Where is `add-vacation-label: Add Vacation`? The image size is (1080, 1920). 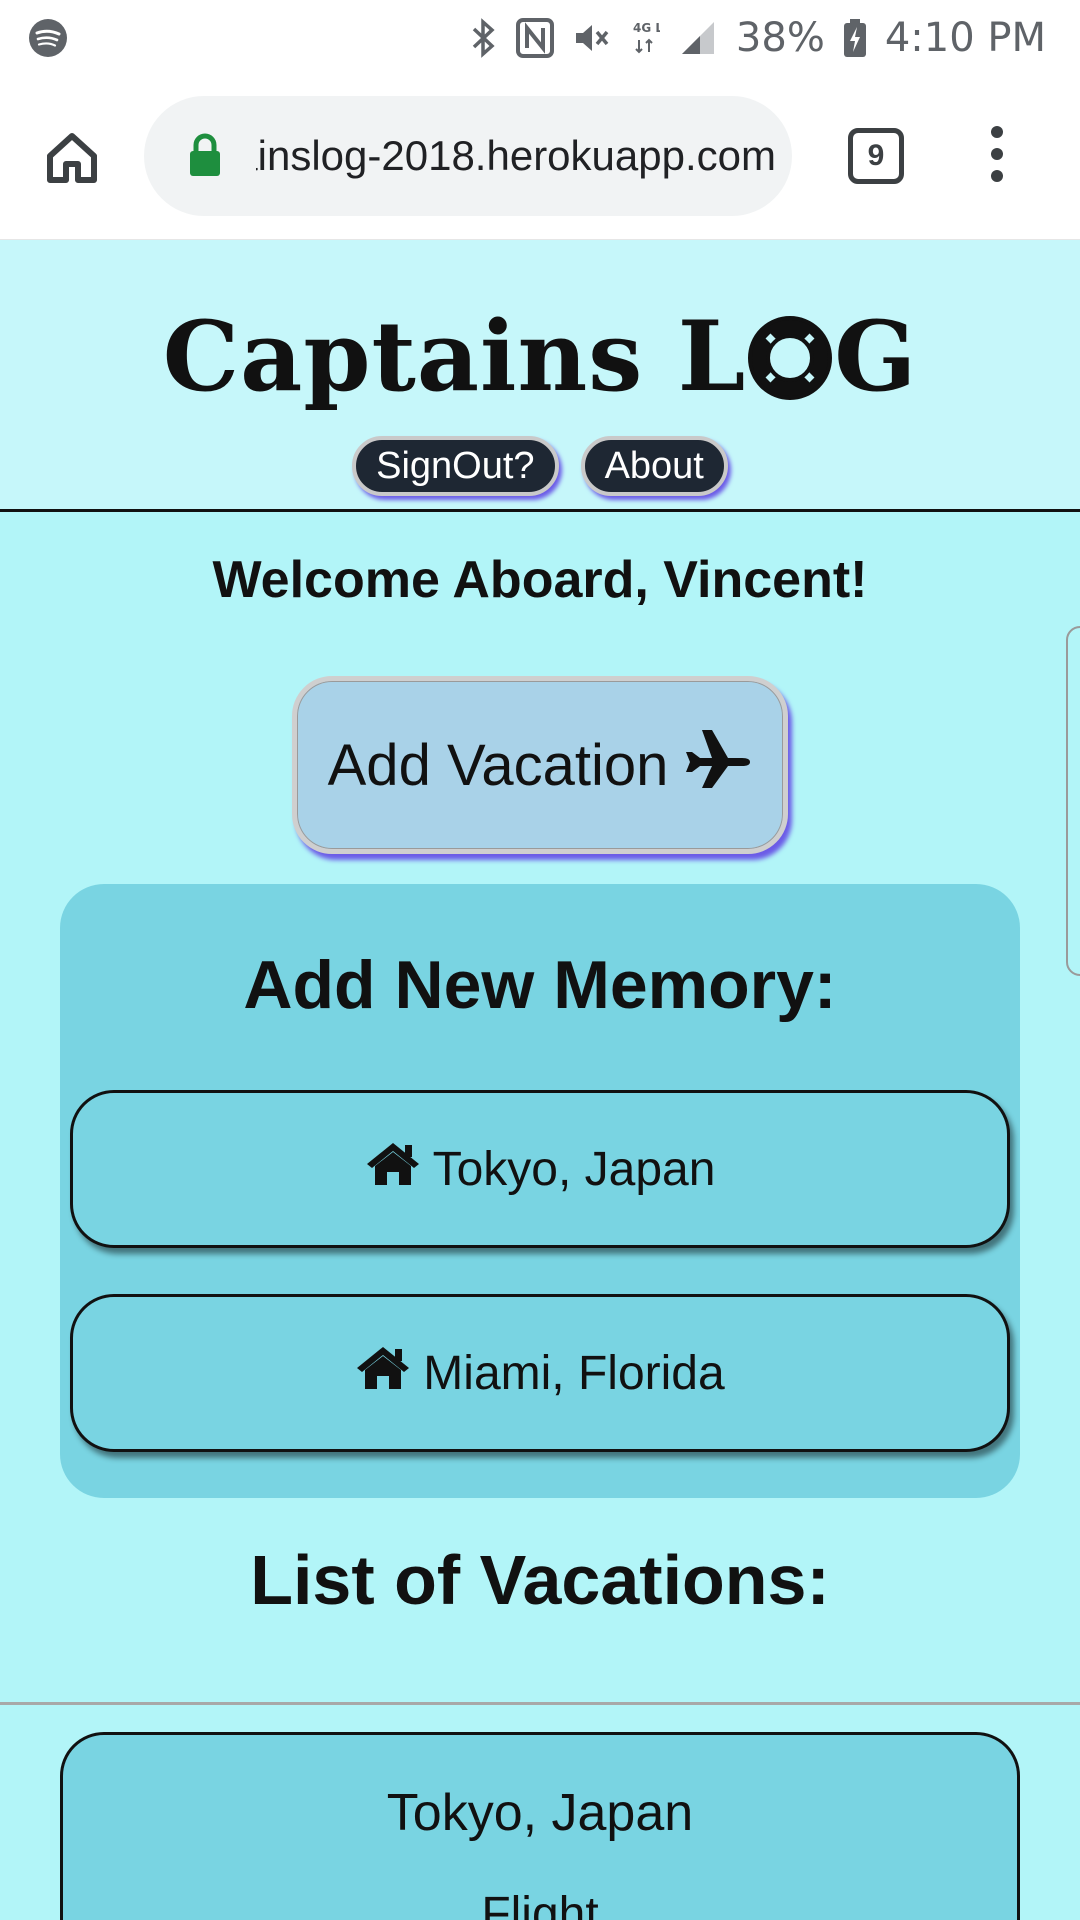
add-vacation-label: Add Vacation is located at coordinates (498, 765).